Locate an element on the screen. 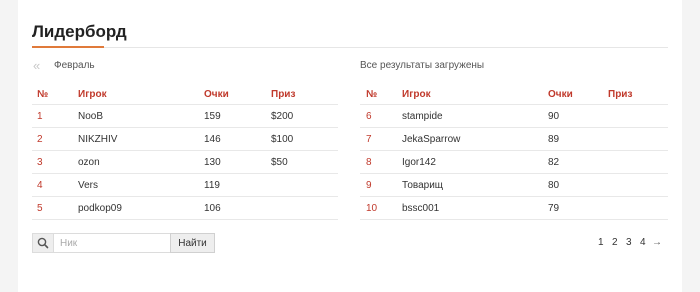 This screenshot has height=292, width=700. table-row: 6 stampide 90 is located at coordinates (514, 116).